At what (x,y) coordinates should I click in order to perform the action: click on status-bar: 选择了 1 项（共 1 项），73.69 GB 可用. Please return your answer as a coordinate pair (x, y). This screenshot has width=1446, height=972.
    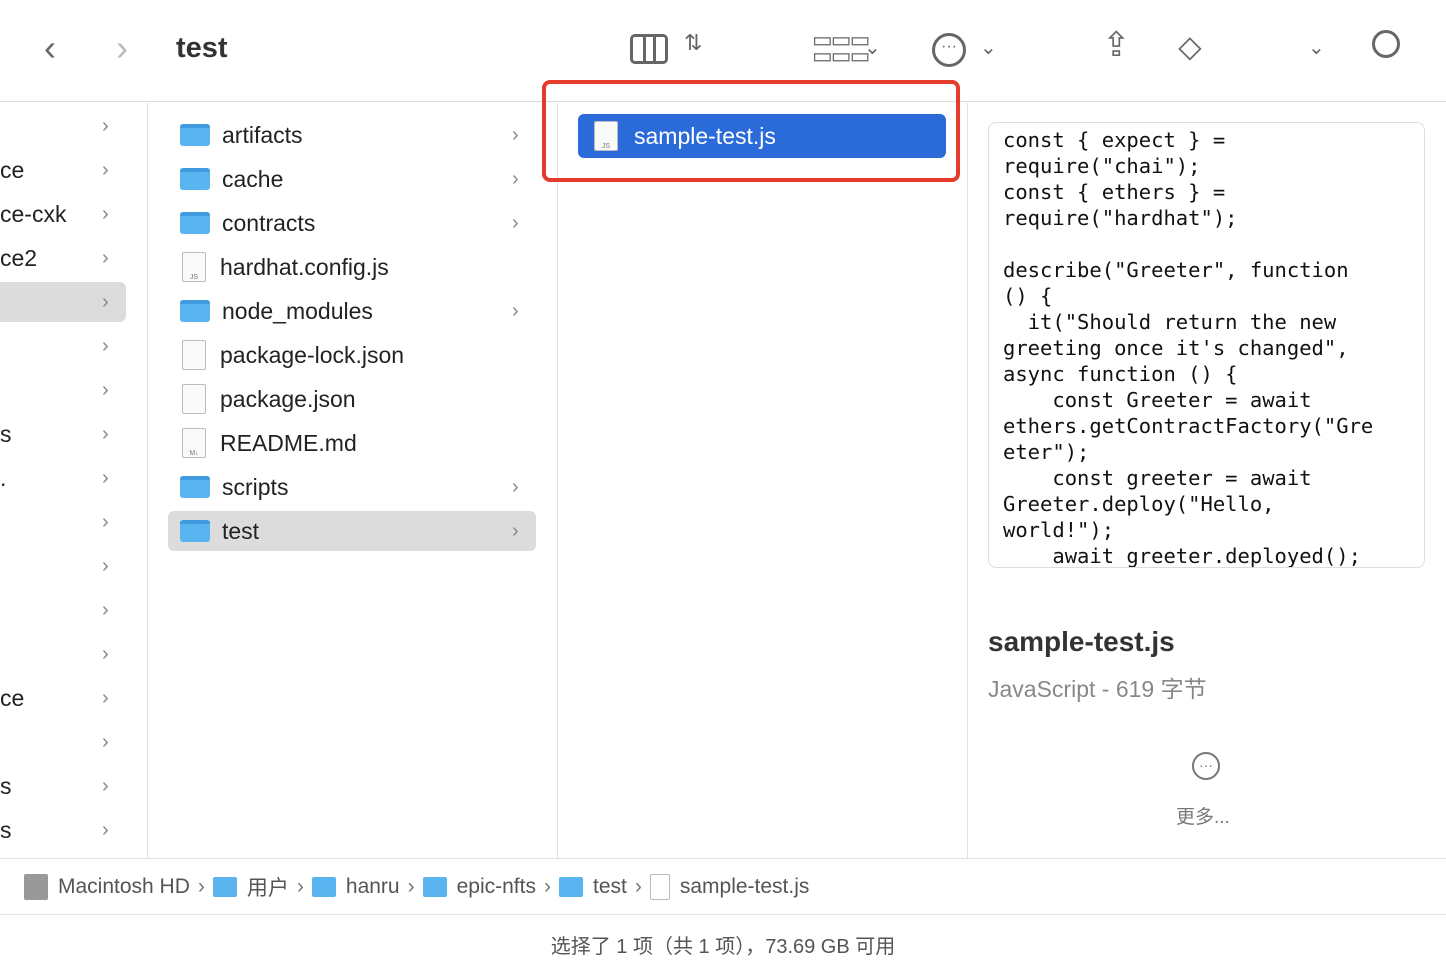
    Looking at the image, I should click on (723, 946).